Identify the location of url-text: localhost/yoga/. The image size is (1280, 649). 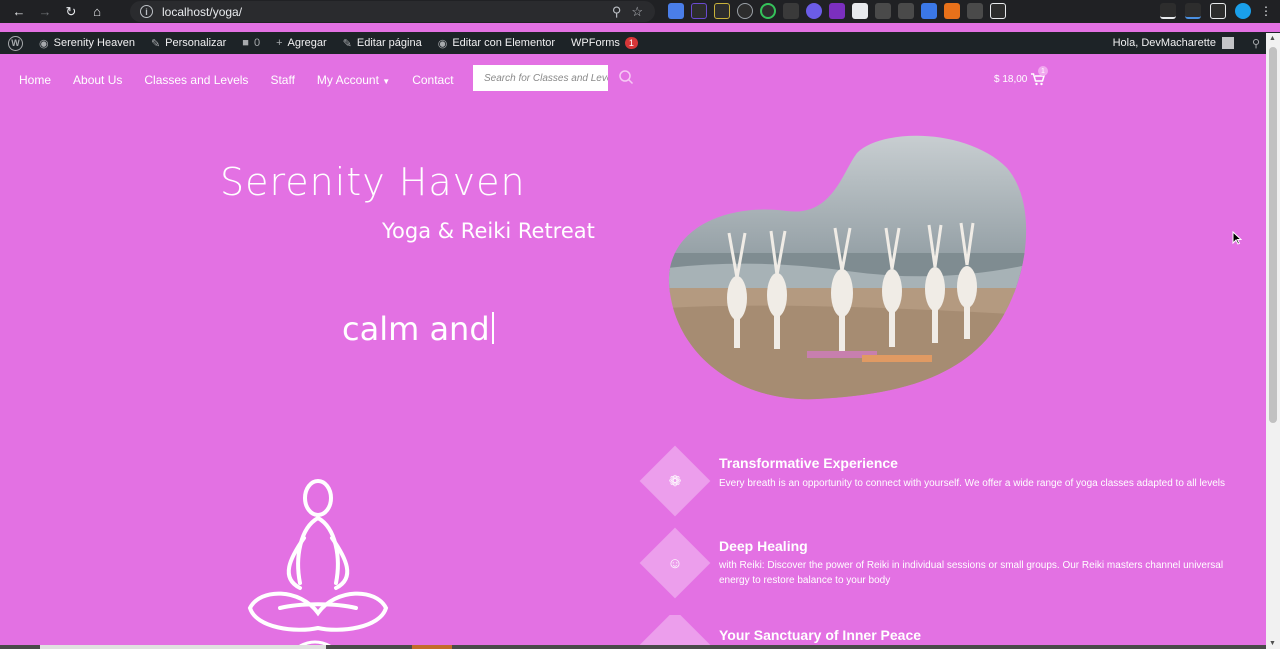
(202, 11).